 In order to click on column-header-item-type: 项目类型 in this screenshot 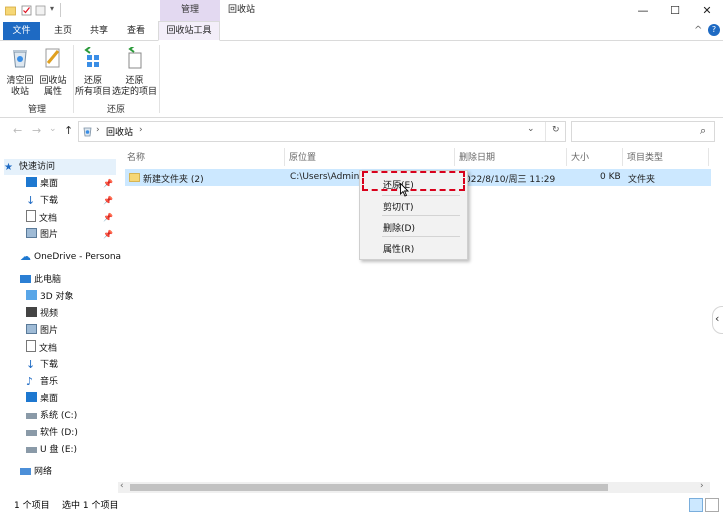, I will do `click(645, 156)`.